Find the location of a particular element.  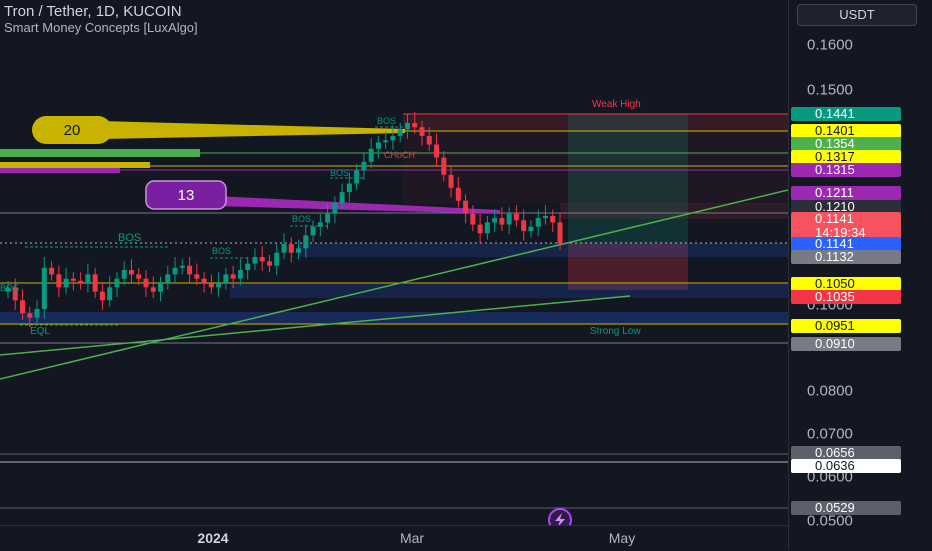

purple-callout-label: 13 is located at coordinates (186, 195).